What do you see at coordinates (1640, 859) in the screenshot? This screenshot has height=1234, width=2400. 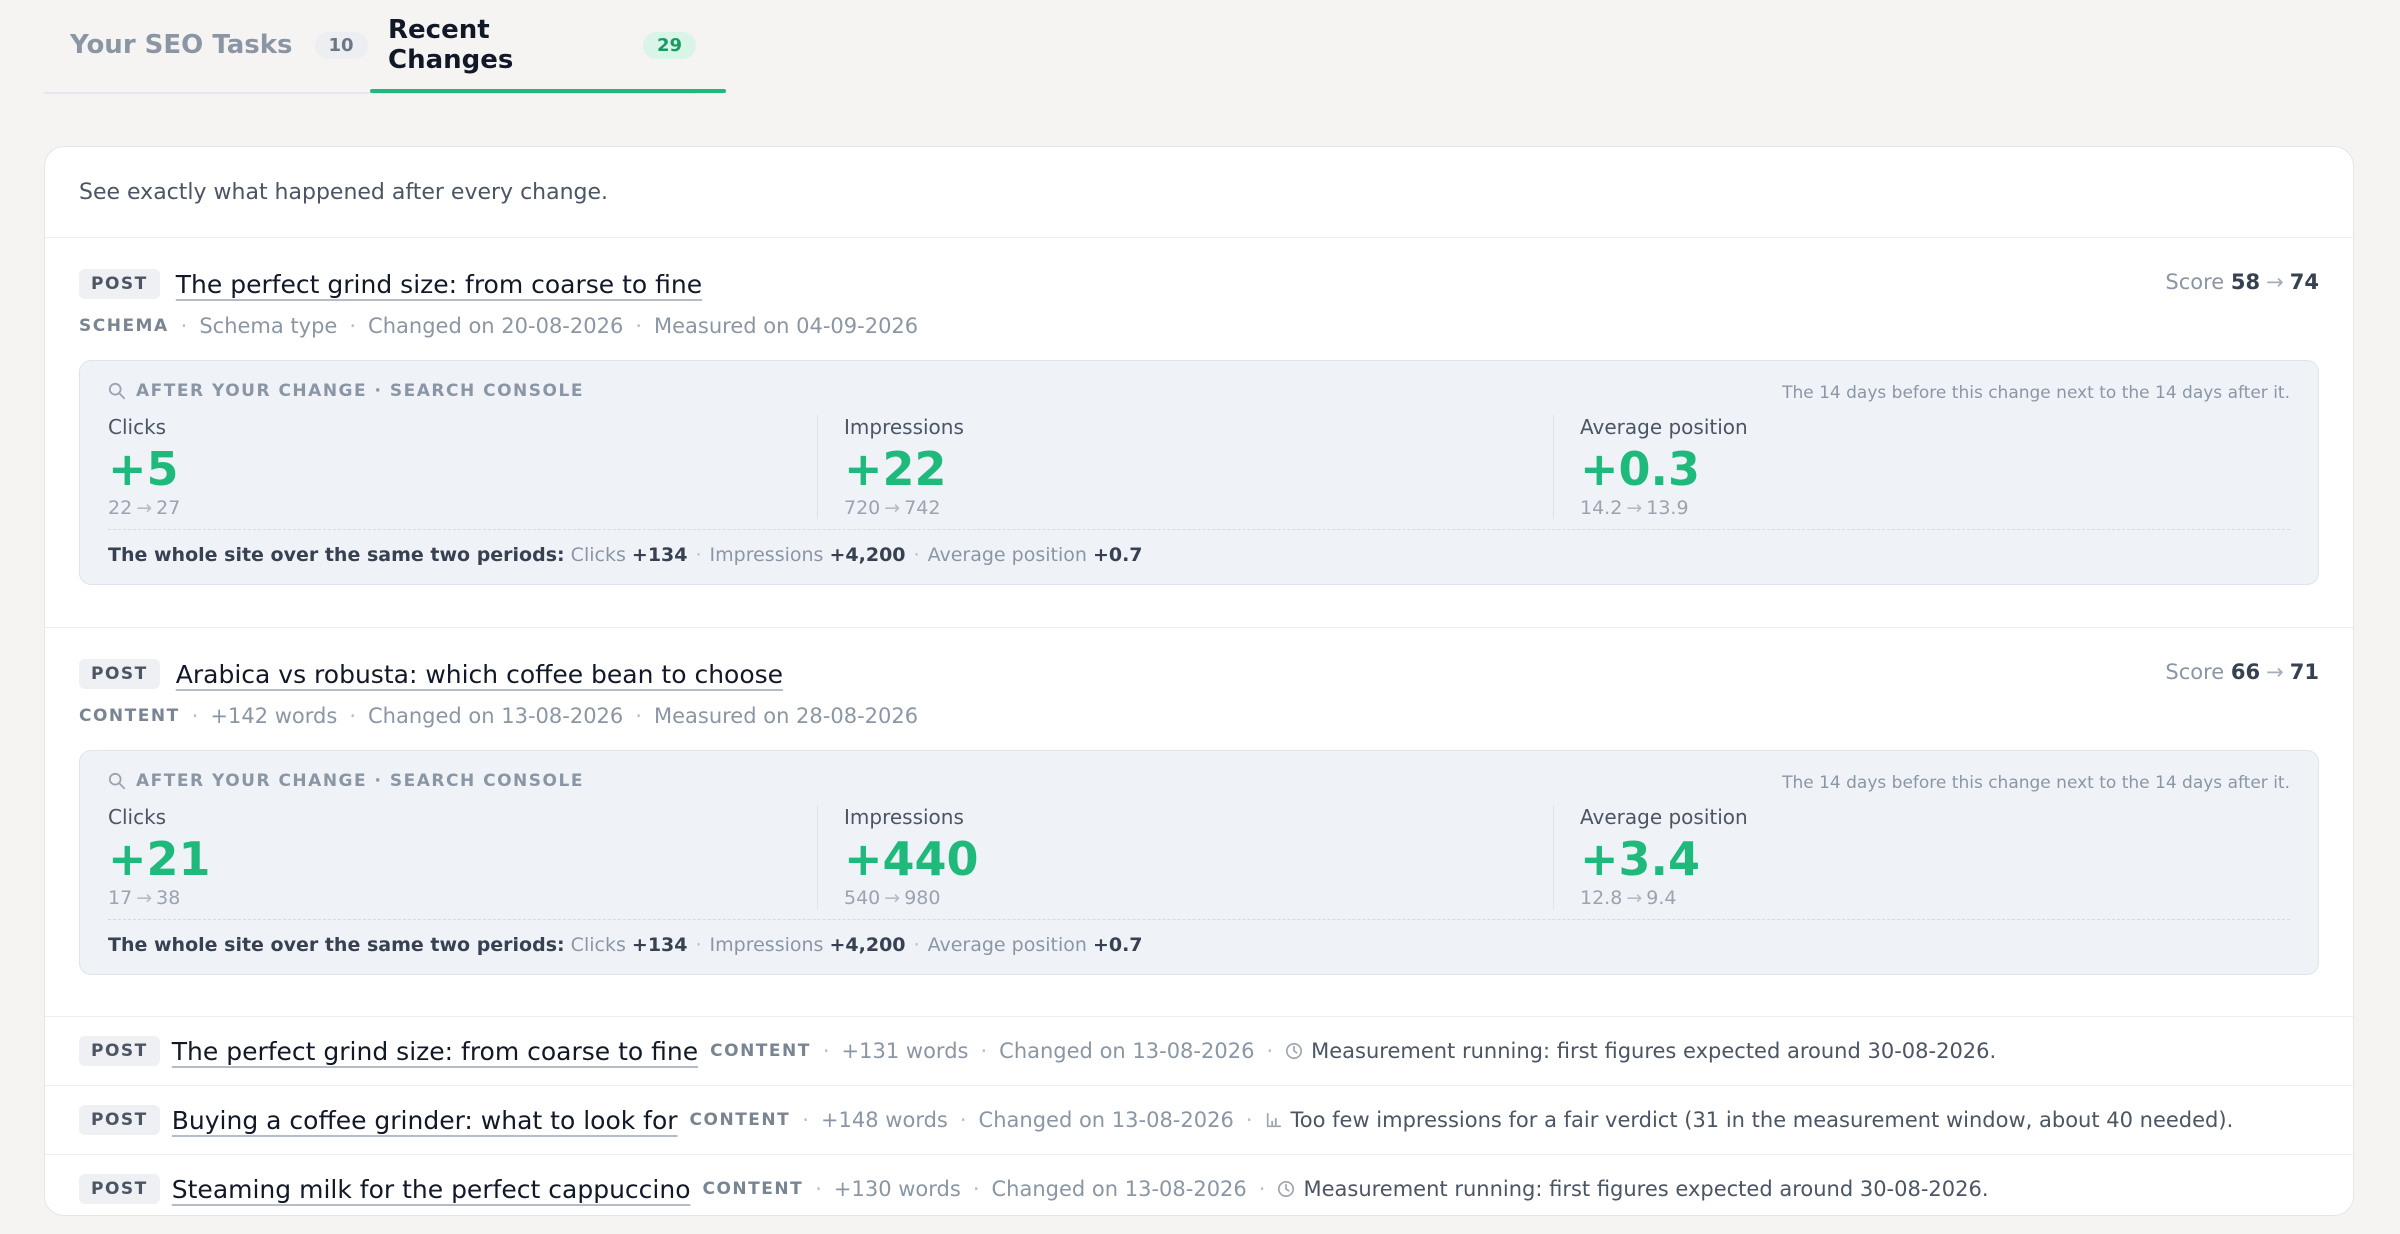 I see `metric-value: +3.4` at bounding box center [1640, 859].